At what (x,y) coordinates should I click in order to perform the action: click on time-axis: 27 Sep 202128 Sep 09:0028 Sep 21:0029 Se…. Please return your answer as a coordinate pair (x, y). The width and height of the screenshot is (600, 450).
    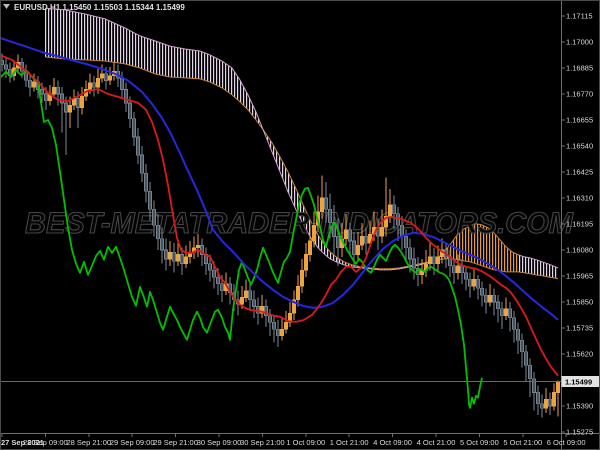
    Looking at the image, I should click on (293, 440).